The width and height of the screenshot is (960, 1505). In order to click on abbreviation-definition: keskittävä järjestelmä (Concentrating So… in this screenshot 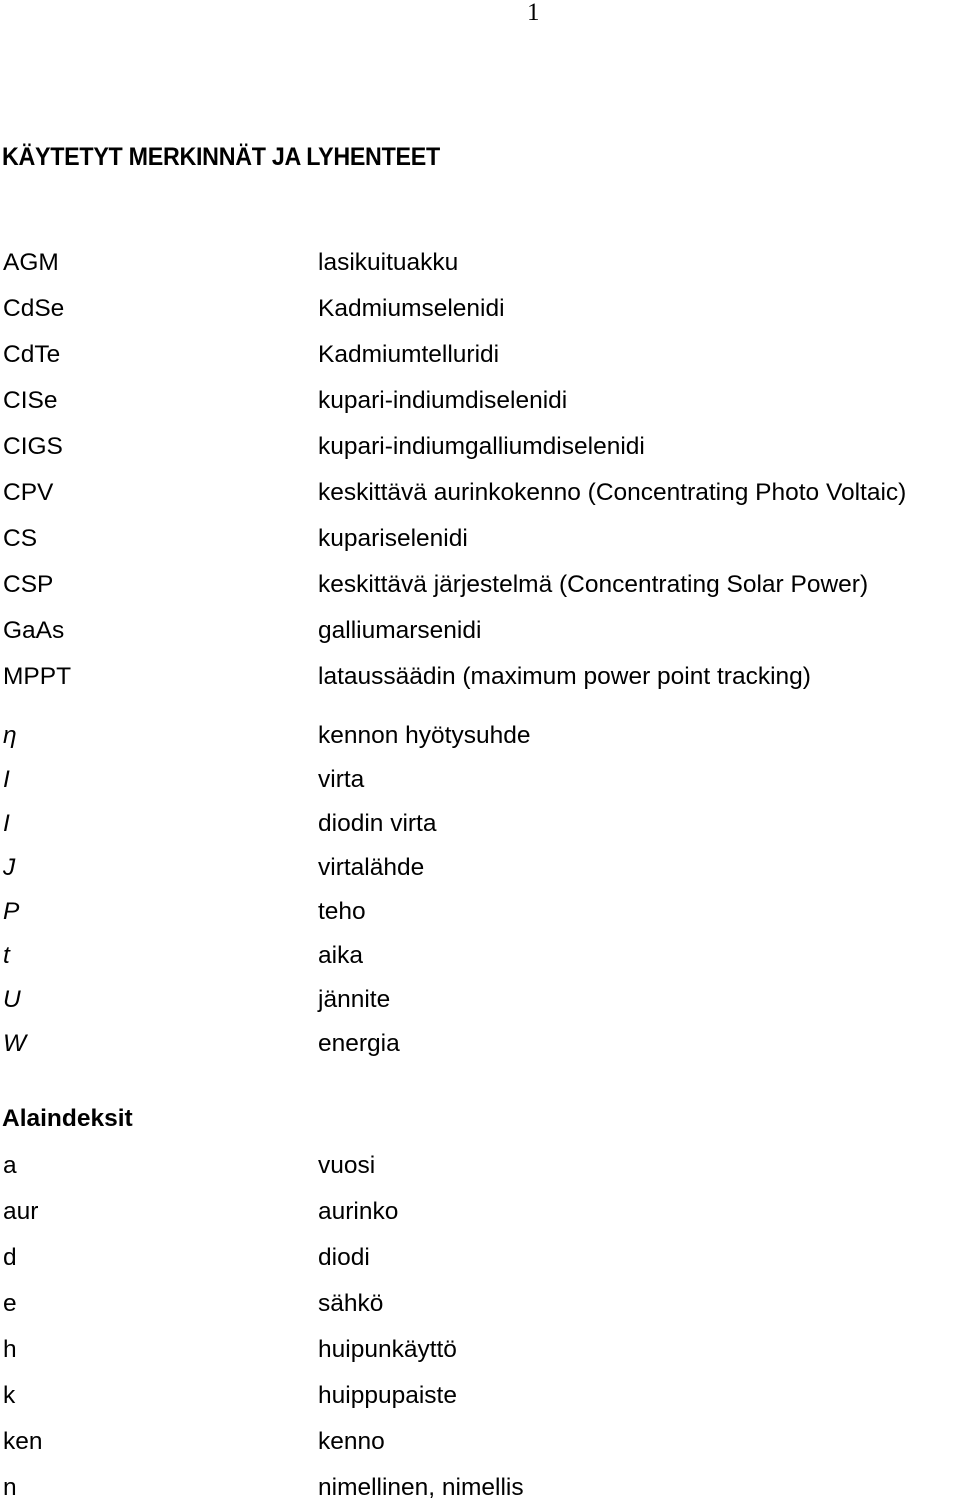, I will do `click(593, 584)`.